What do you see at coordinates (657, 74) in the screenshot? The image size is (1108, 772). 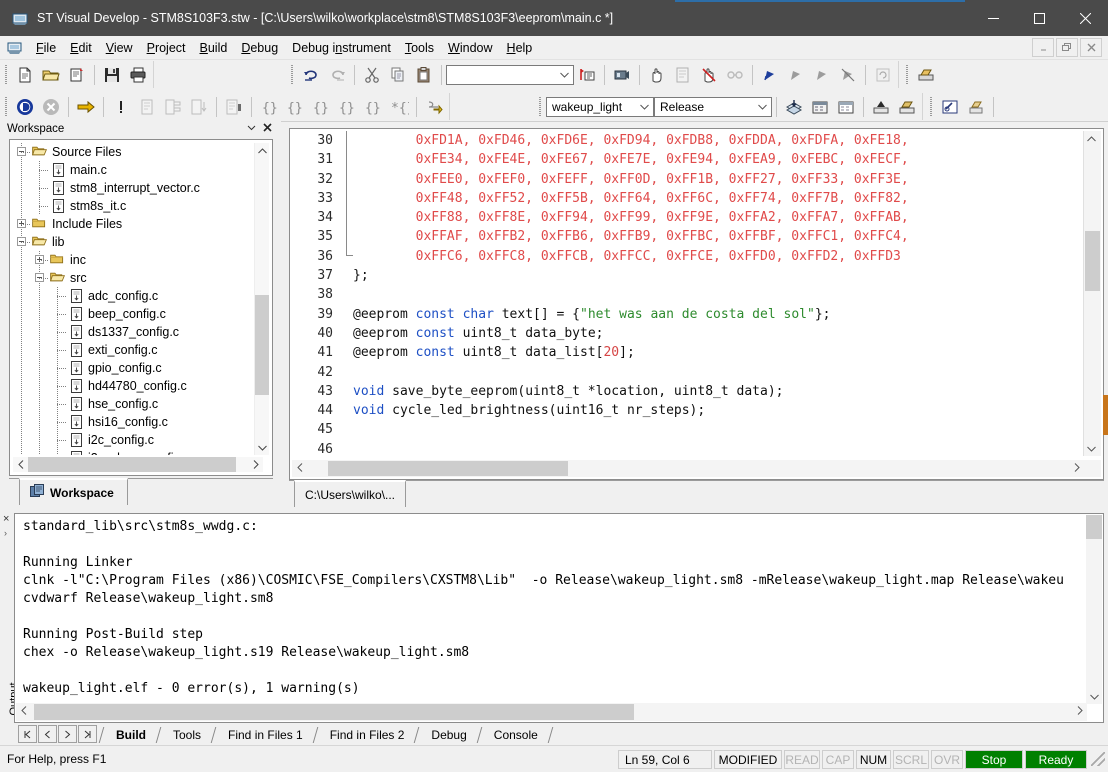 I see `hand-icon` at bounding box center [657, 74].